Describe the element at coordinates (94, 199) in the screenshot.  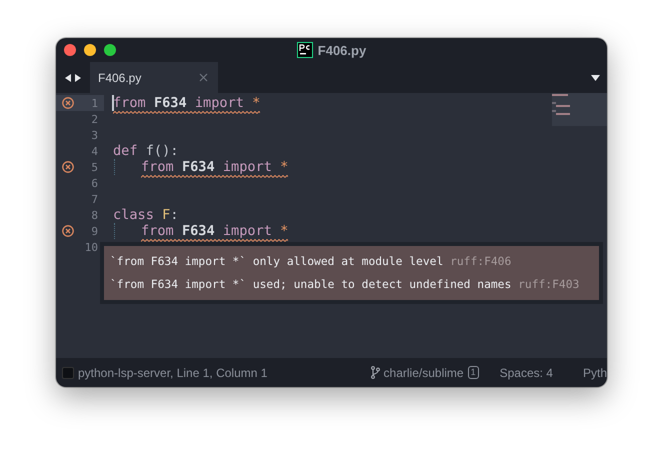
I see `line-number: 7` at that location.